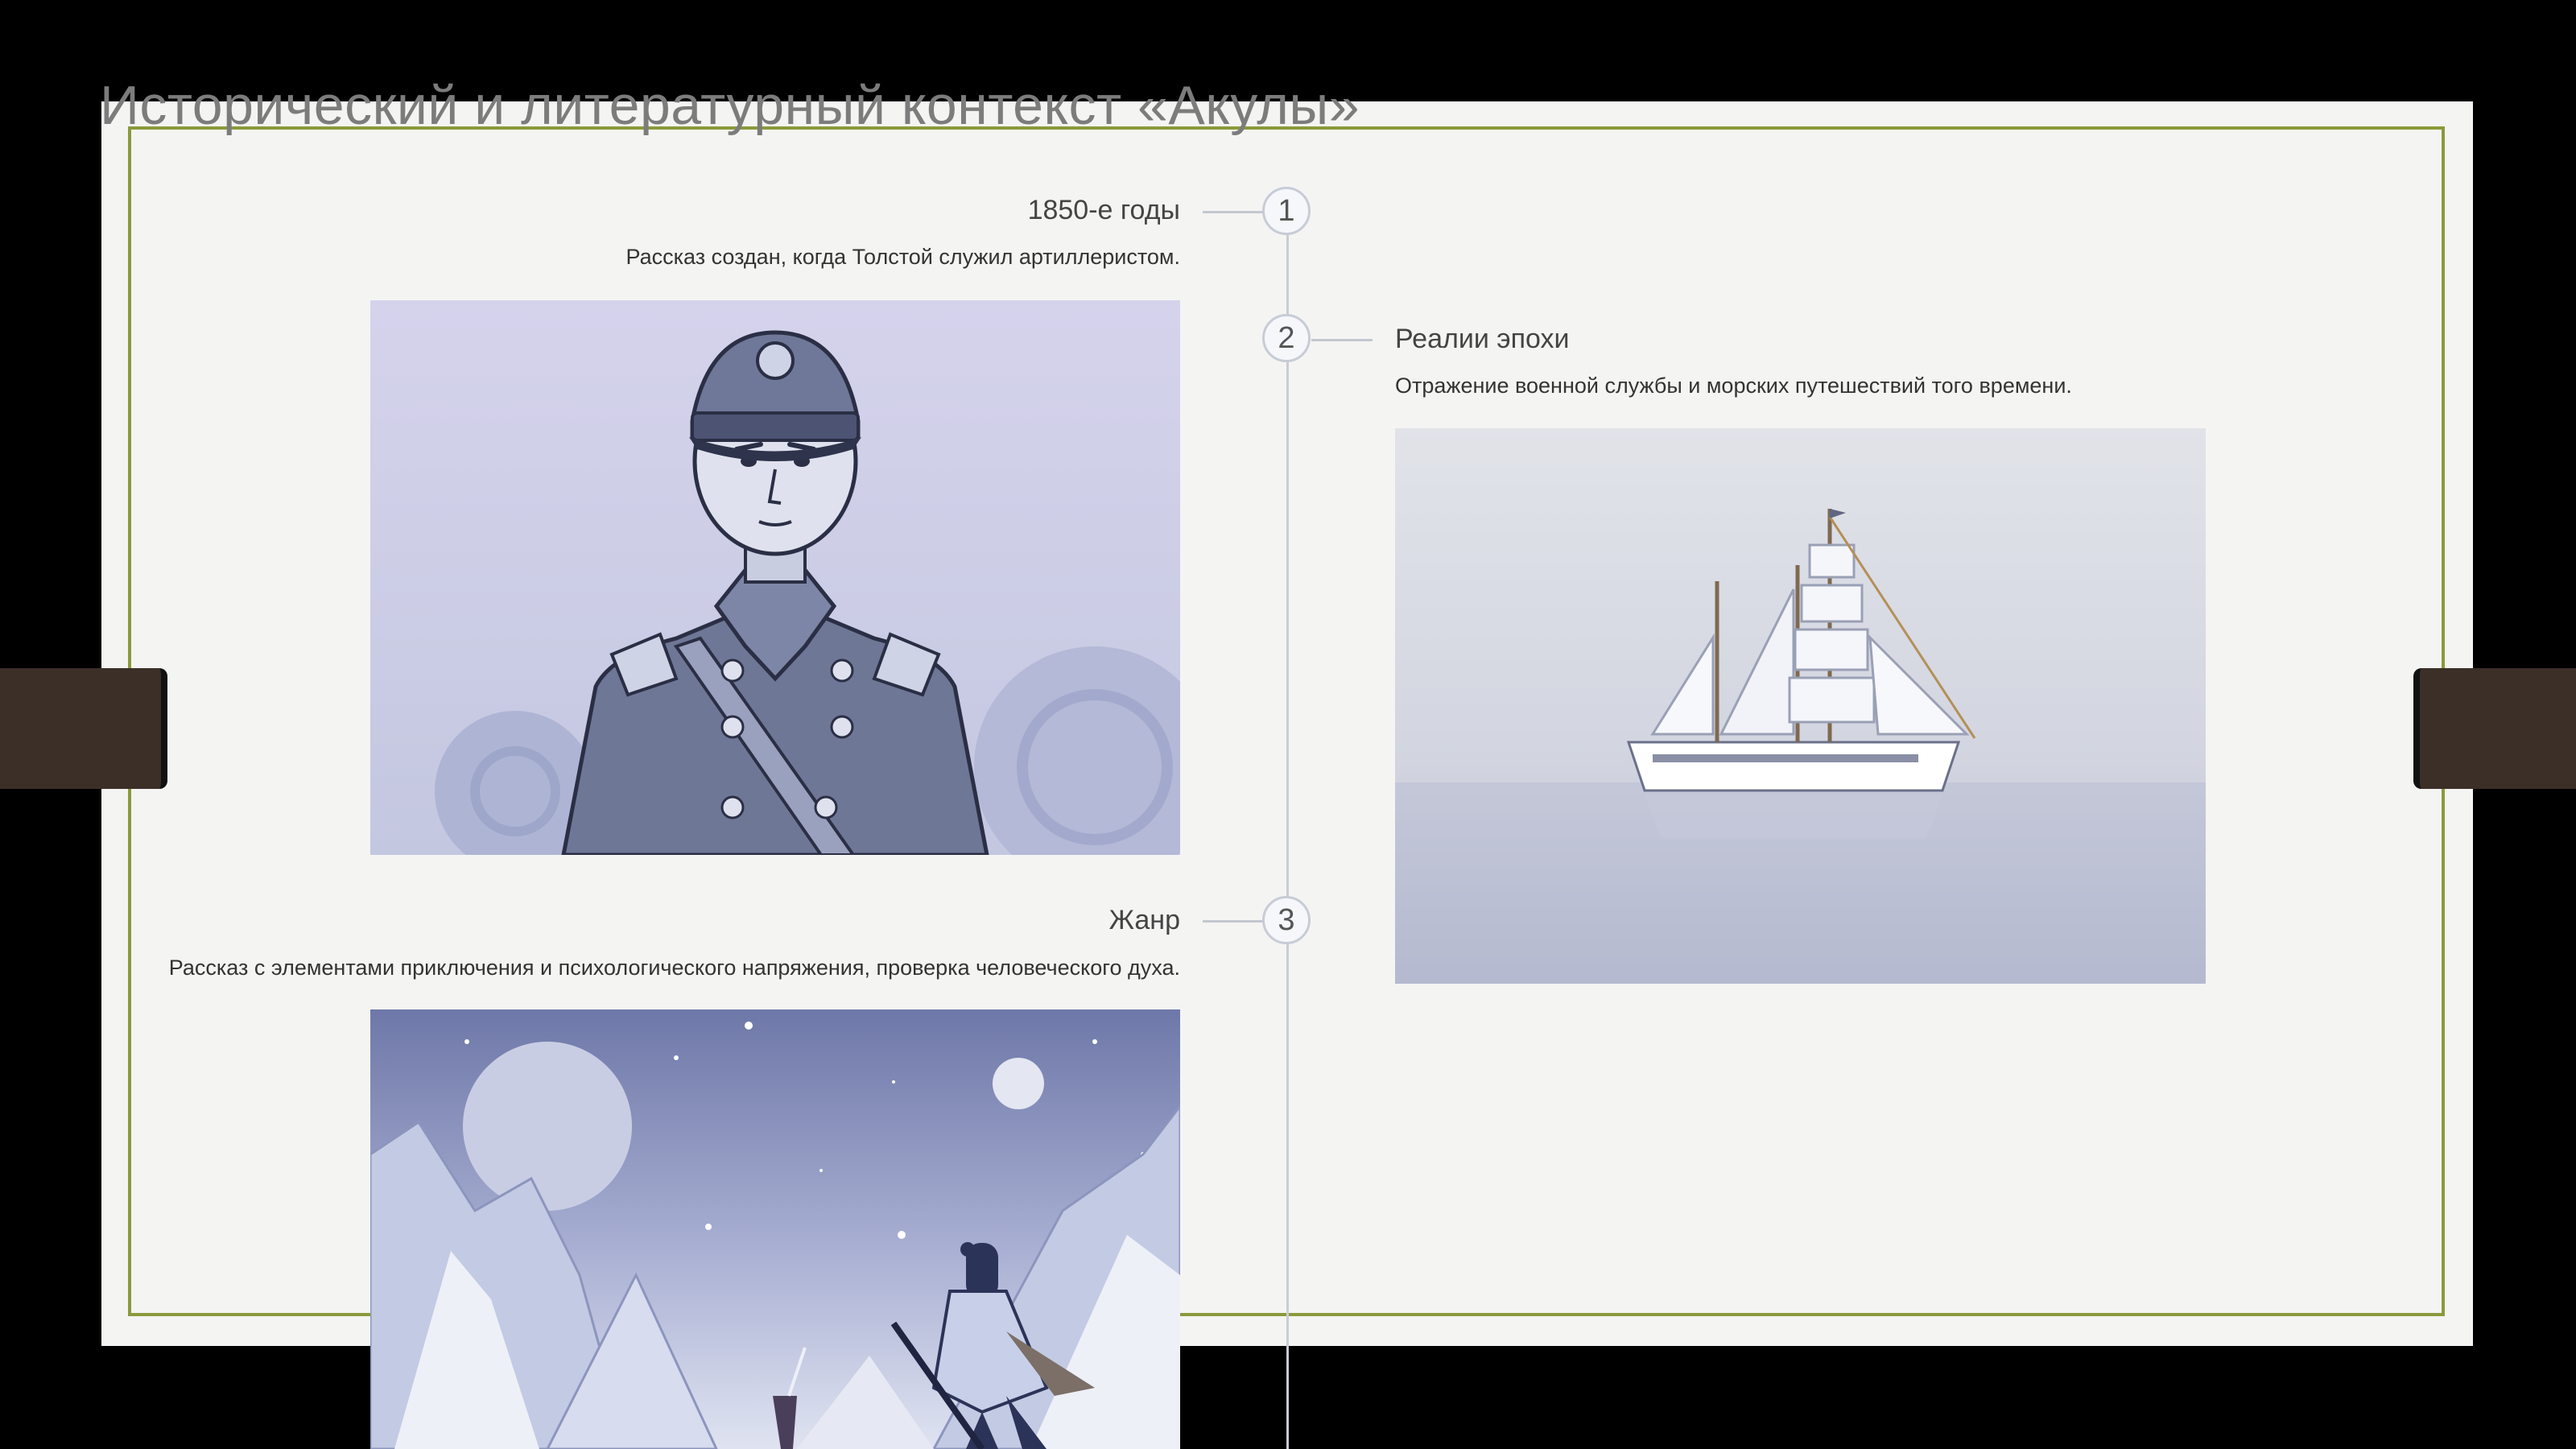  What do you see at coordinates (775, 577) in the screenshot?
I see `officer-illustration` at bounding box center [775, 577].